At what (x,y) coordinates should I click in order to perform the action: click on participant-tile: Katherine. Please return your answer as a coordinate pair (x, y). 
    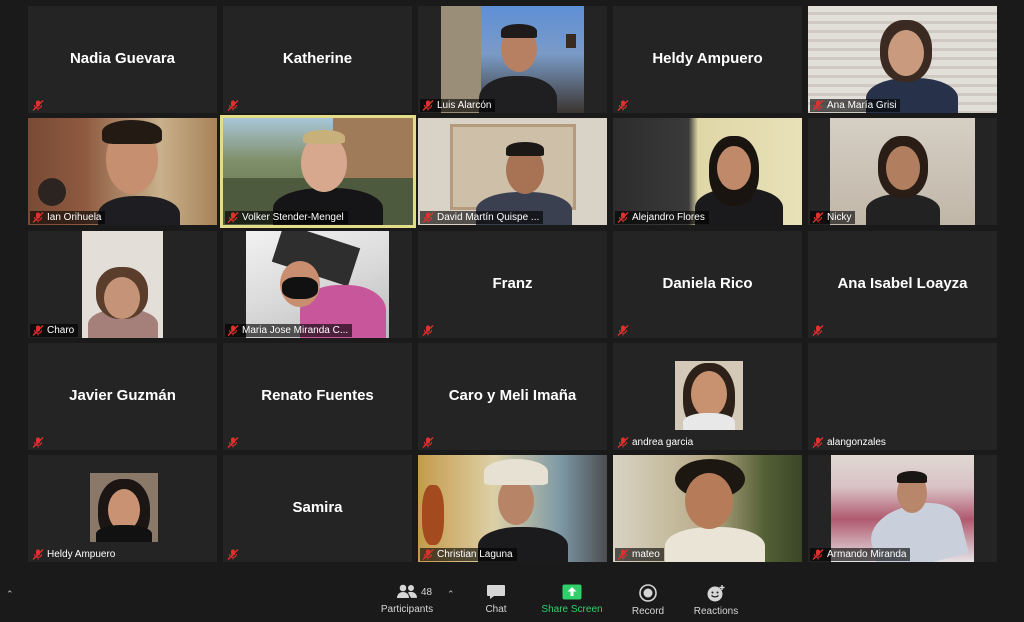
    Looking at the image, I should click on (317, 59).